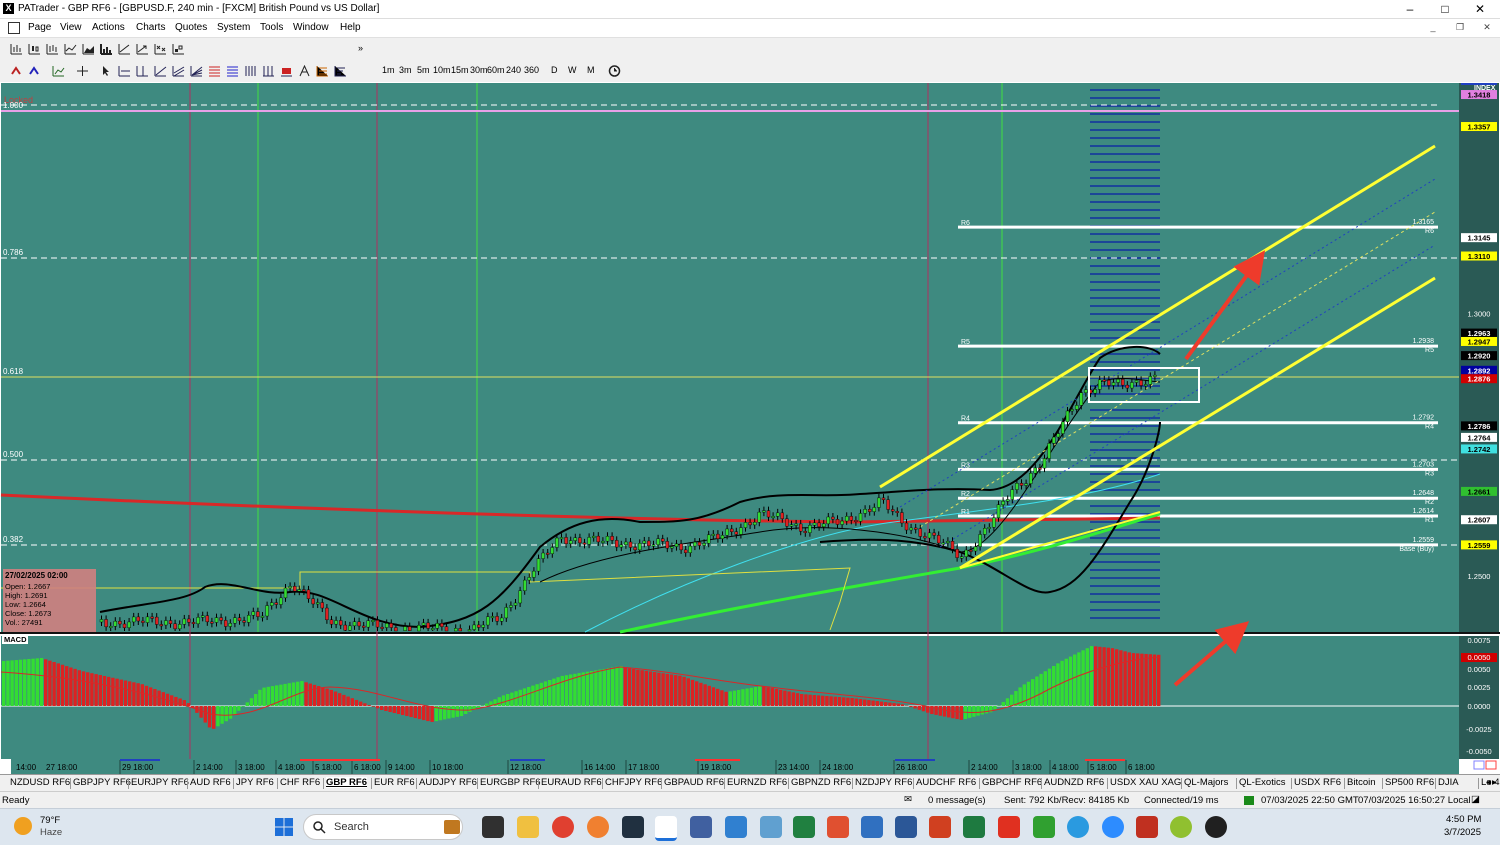  I want to click on indicator-icon, so click(58, 71).